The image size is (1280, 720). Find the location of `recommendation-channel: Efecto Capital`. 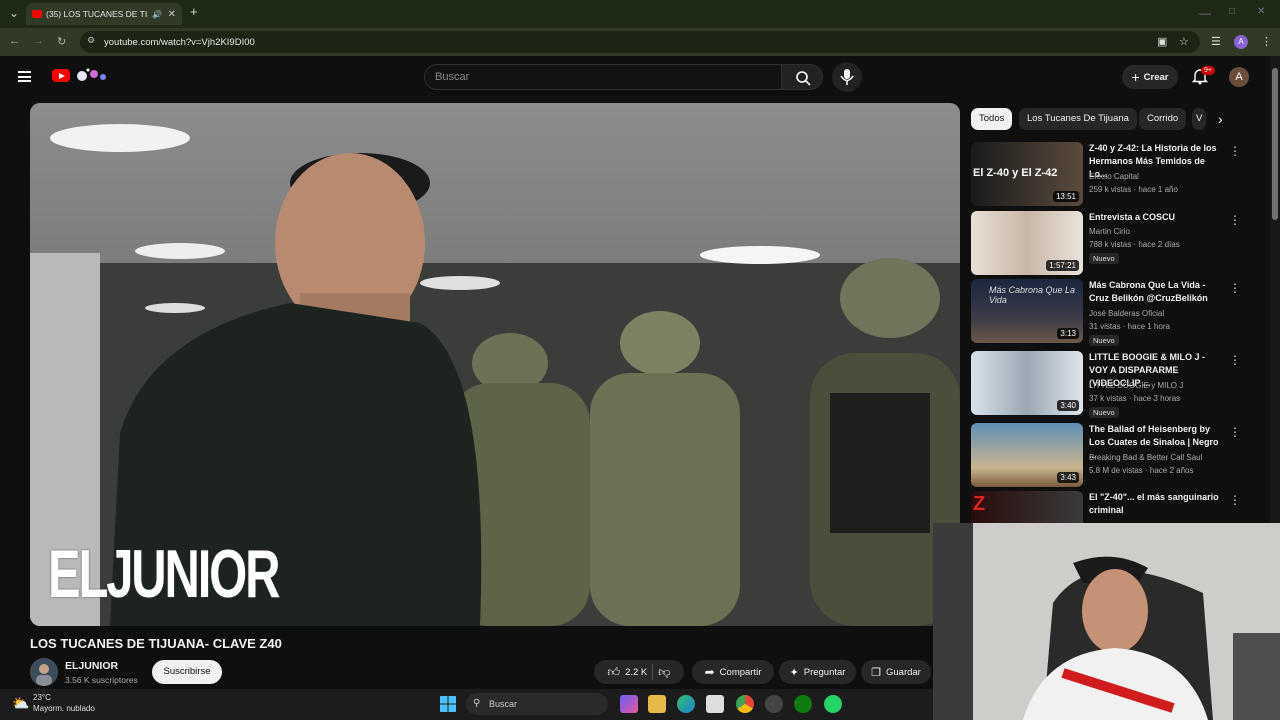

recommendation-channel: Efecto Capital is located at coordinates (1114, 176).